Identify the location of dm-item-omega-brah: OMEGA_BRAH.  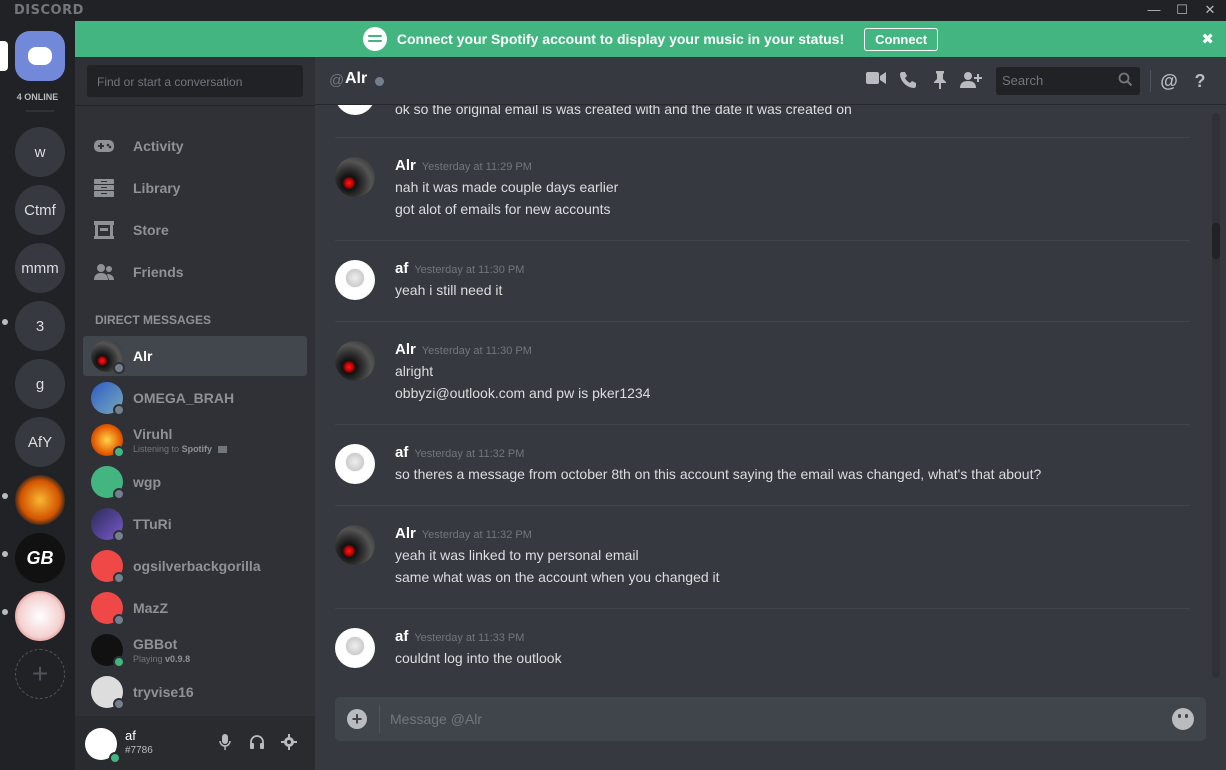
(195, 398).